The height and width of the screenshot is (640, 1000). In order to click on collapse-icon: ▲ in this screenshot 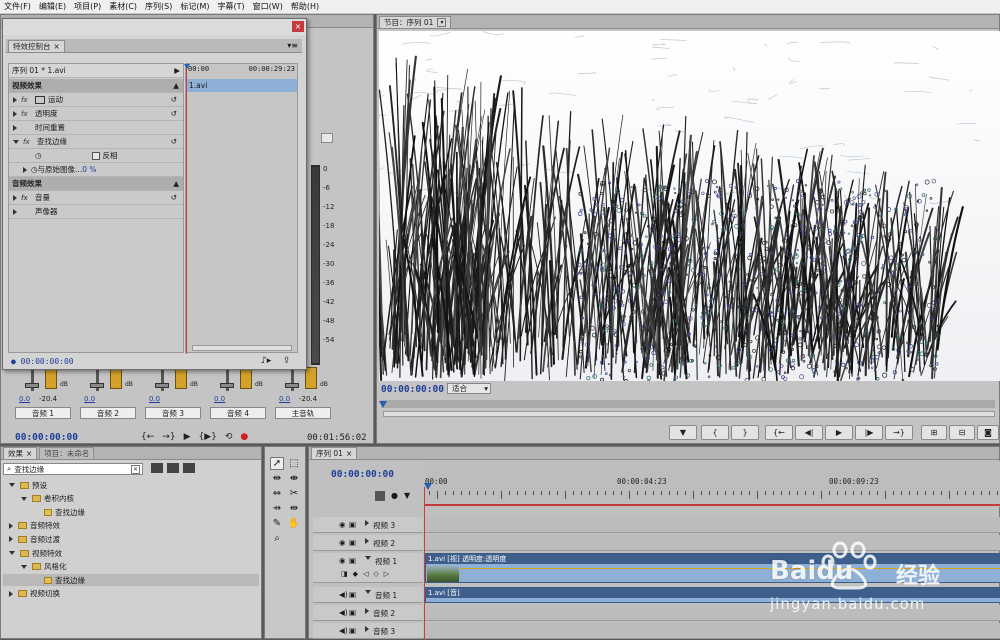, I will do `click(176, 85)`.